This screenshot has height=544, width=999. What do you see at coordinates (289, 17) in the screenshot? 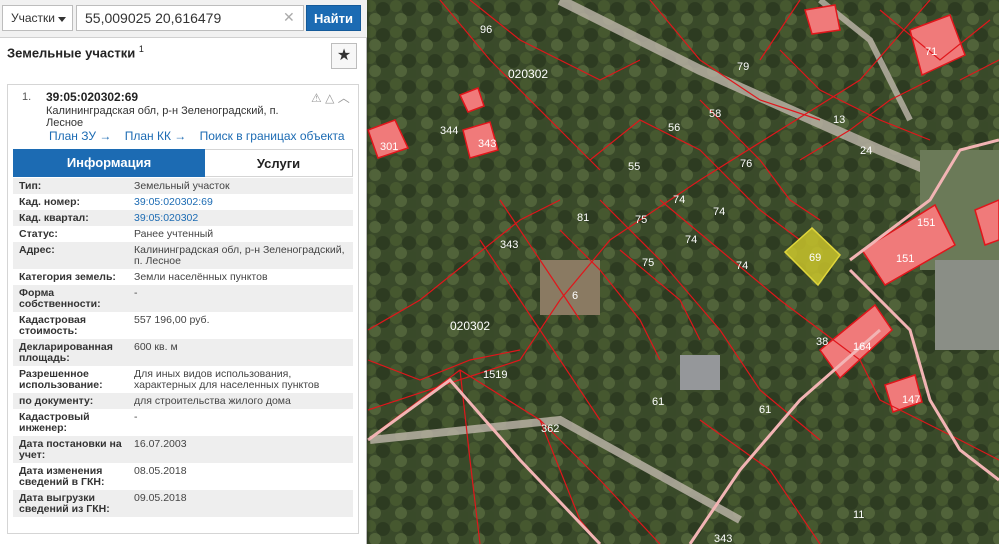
I see `clear-icon: ✕` at bounding box center [289, 17].